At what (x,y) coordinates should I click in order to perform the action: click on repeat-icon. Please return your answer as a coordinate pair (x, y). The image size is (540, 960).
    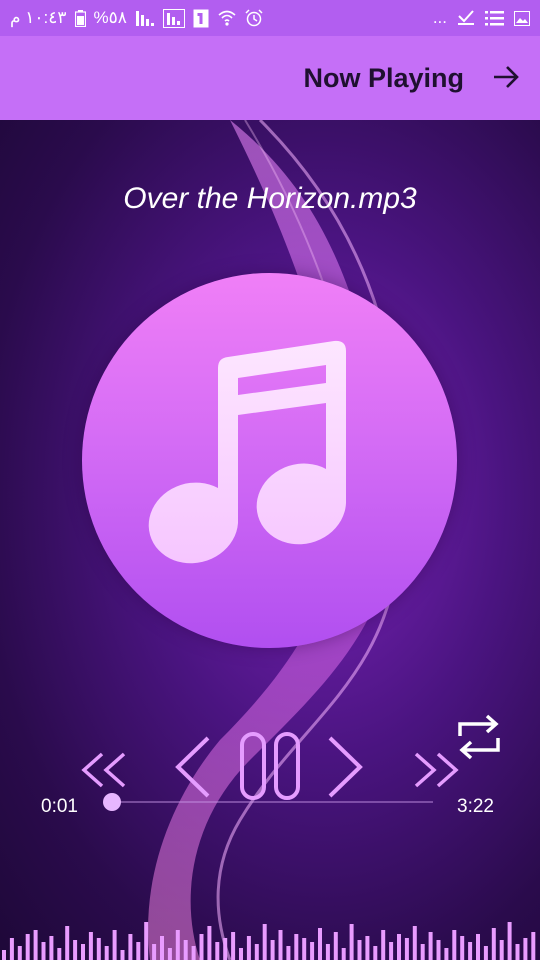
    Looking at the image, I should click on (479, 739).